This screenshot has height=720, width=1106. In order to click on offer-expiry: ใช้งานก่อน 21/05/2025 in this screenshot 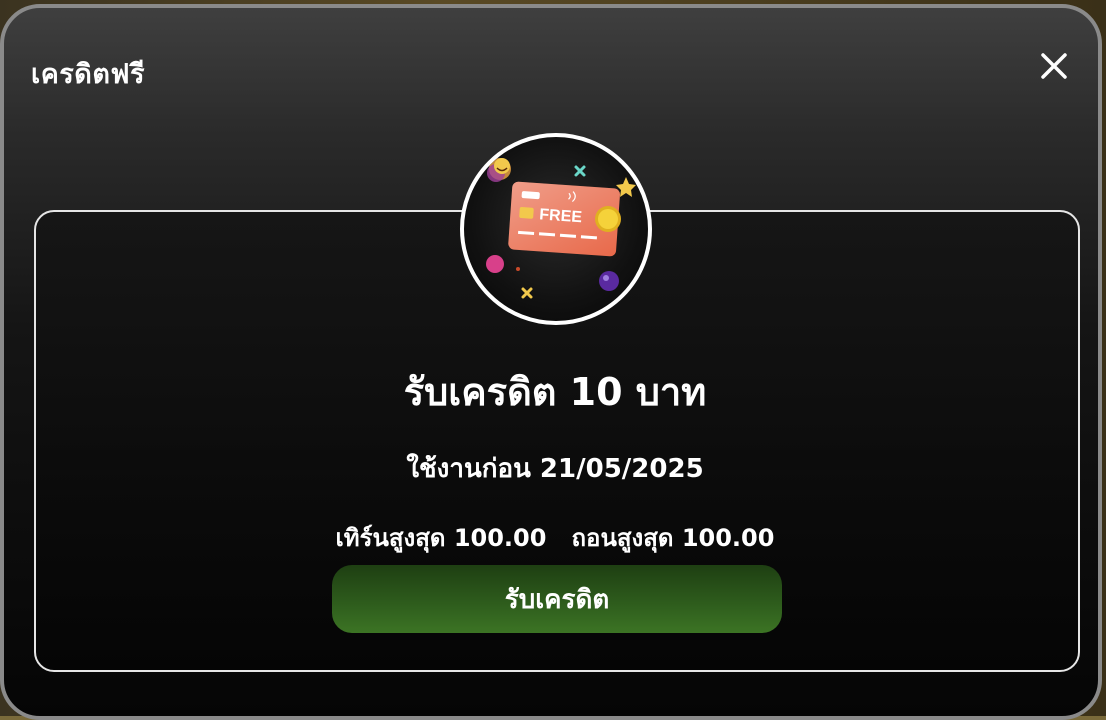, I will do `click(555, 469)`.